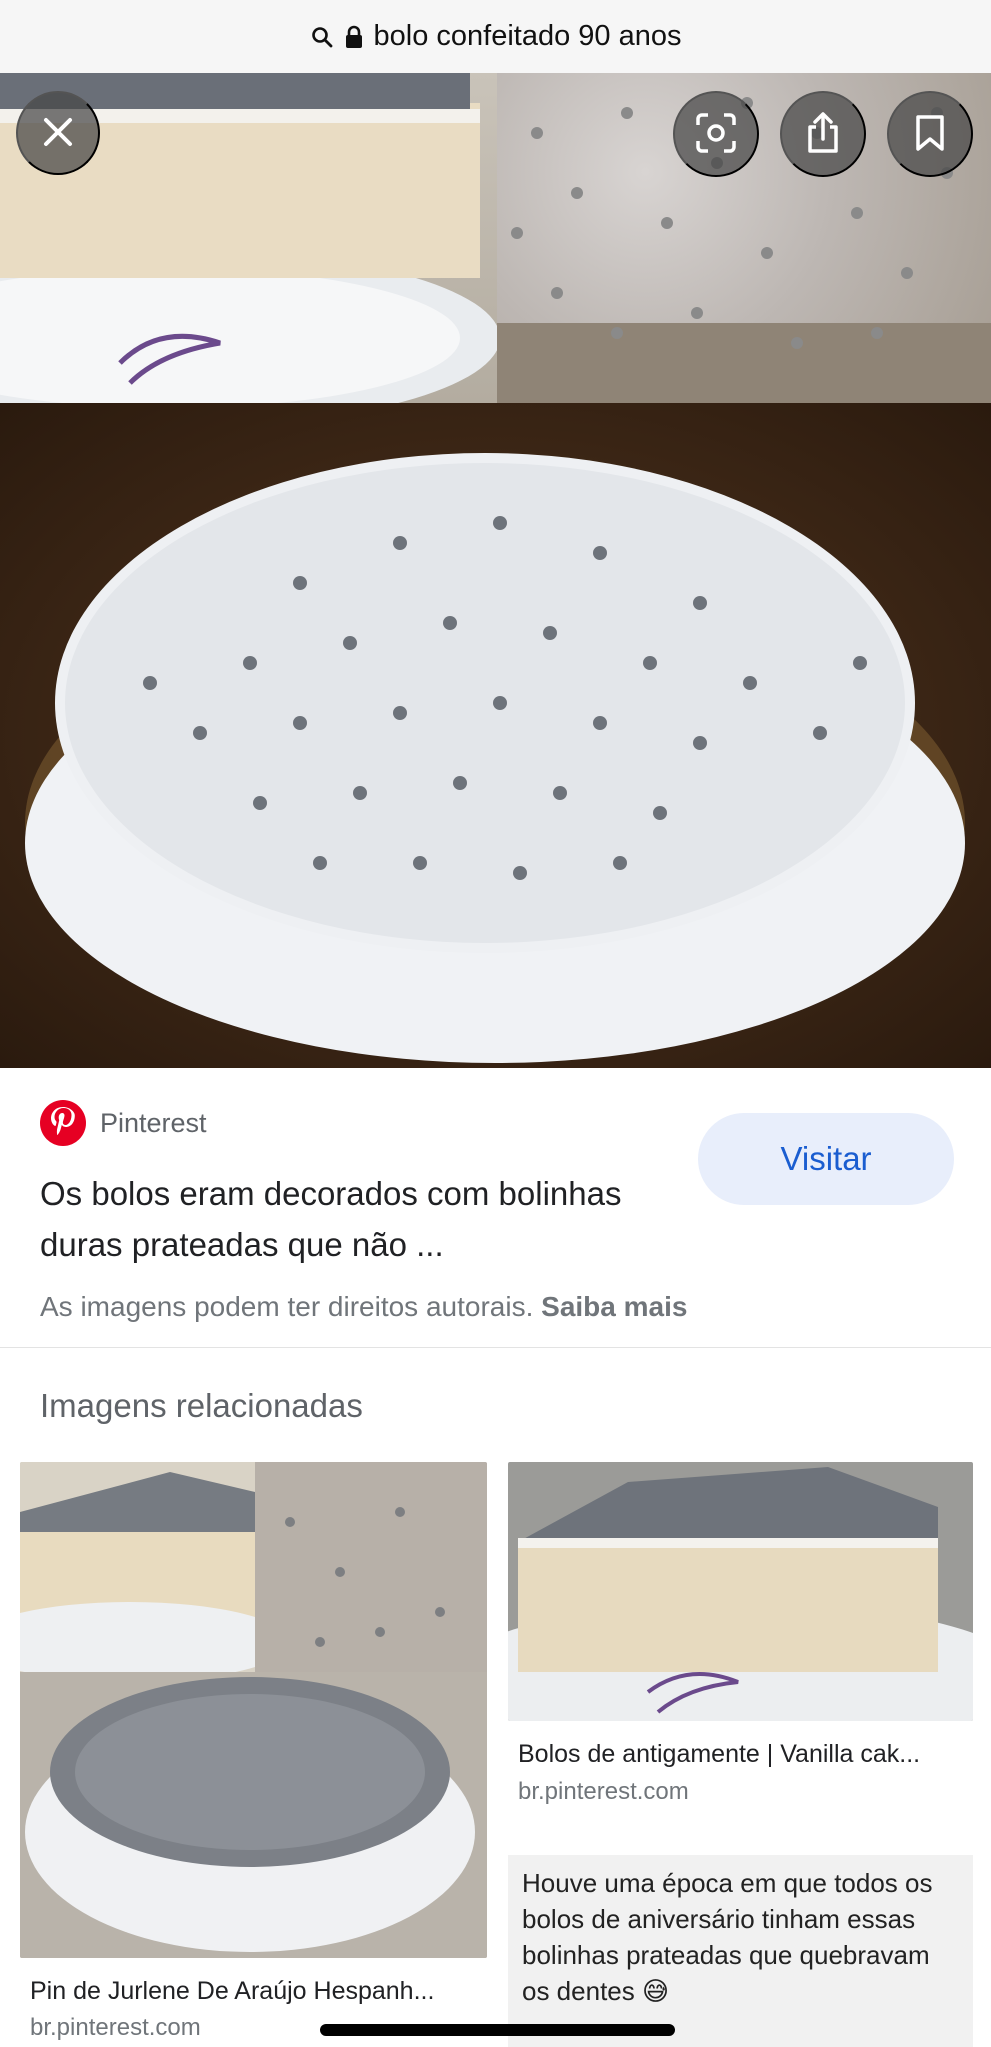 The image size is (991, 2047). What do you see at coordinates (322, 37) in the screenshot?
I see `search-icon` at bounding box center [322, 37].